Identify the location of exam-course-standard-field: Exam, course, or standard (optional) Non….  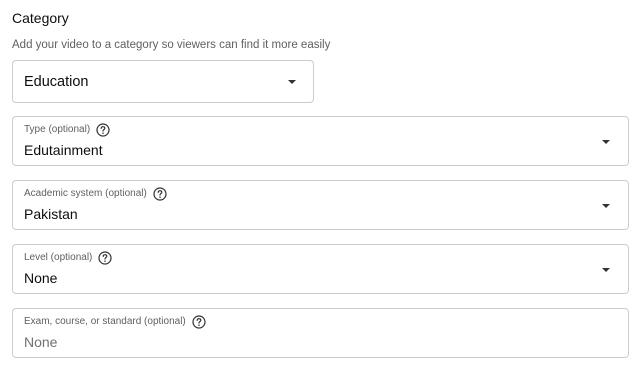
(320, 333).